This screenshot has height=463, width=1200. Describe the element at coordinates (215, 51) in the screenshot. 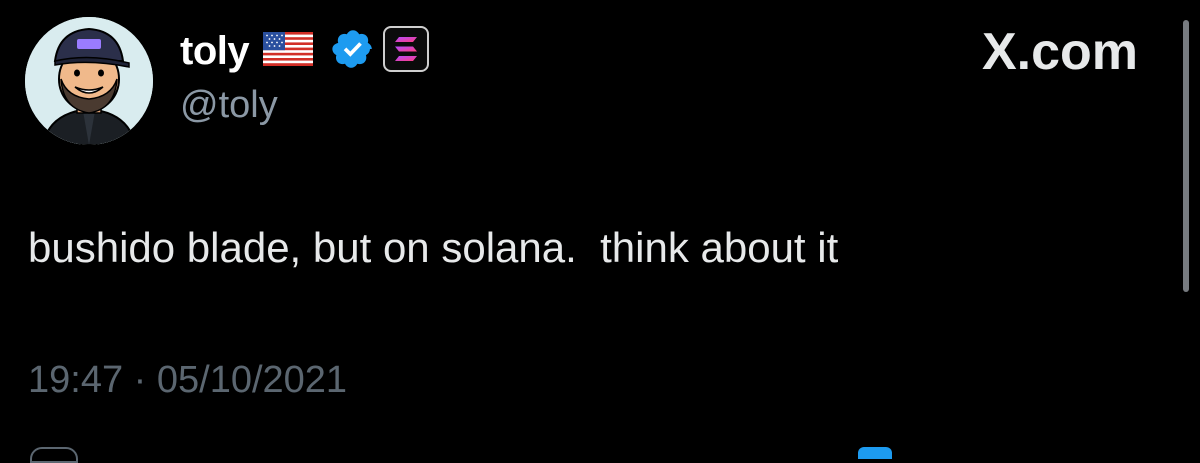

I see `display-name: toly` at that location.